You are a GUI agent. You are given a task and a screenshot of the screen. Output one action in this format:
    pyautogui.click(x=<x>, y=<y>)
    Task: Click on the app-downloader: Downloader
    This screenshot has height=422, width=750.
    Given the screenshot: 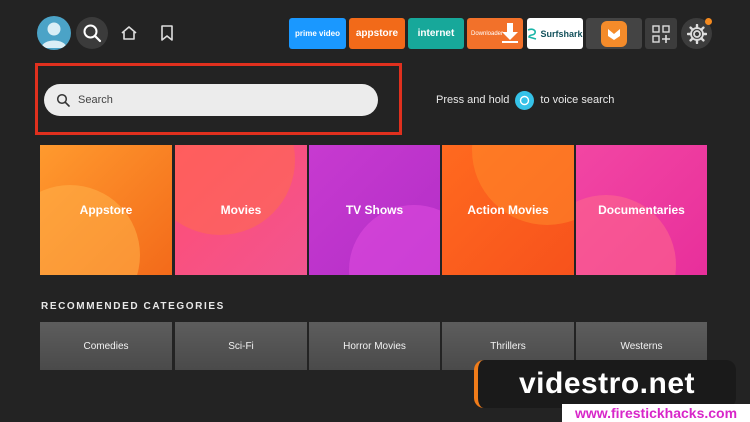 What is the action you would take?
    pyautogui.click(x=495, y=33)
    